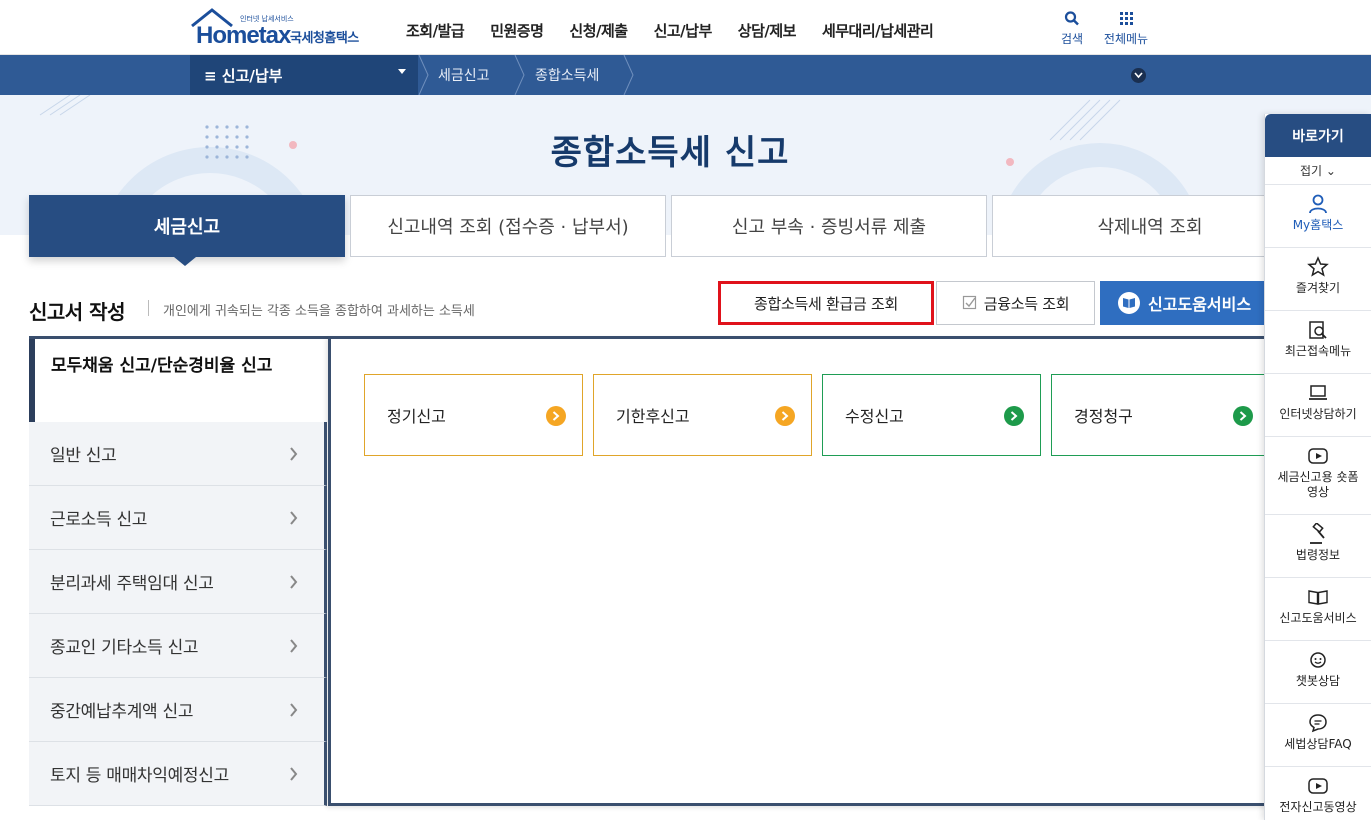 This screenshot has height=820, width=1371. What do you see at coordinates (464, 75) in the screenshot?
I see `breadcrumb-tax-report: 세금신고` at bounding box center [464, 75].